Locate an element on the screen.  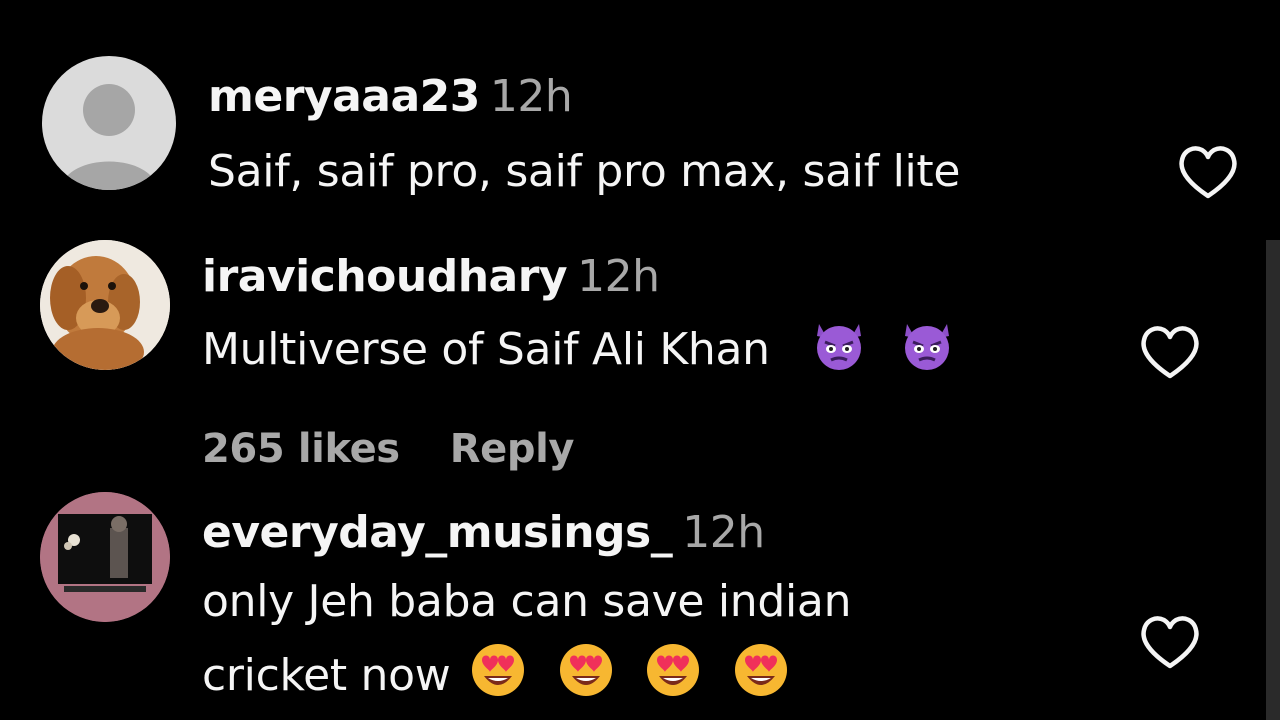
comment-header: iravichoudhary 12h is located at coordinates (431, 276).